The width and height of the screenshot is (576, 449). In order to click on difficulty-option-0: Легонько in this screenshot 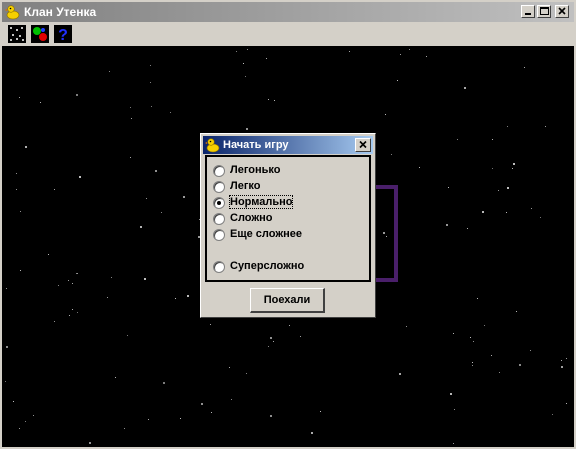, I will do `click(288, 171)`.